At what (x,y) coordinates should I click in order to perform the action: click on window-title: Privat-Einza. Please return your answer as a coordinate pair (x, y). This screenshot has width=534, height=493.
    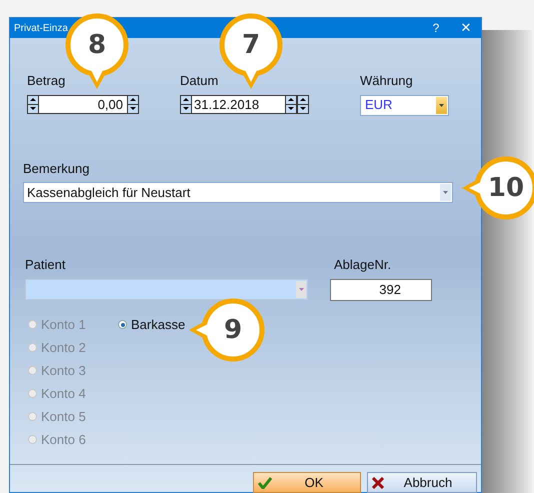
    Looking at the image, I should click on (41, 29).